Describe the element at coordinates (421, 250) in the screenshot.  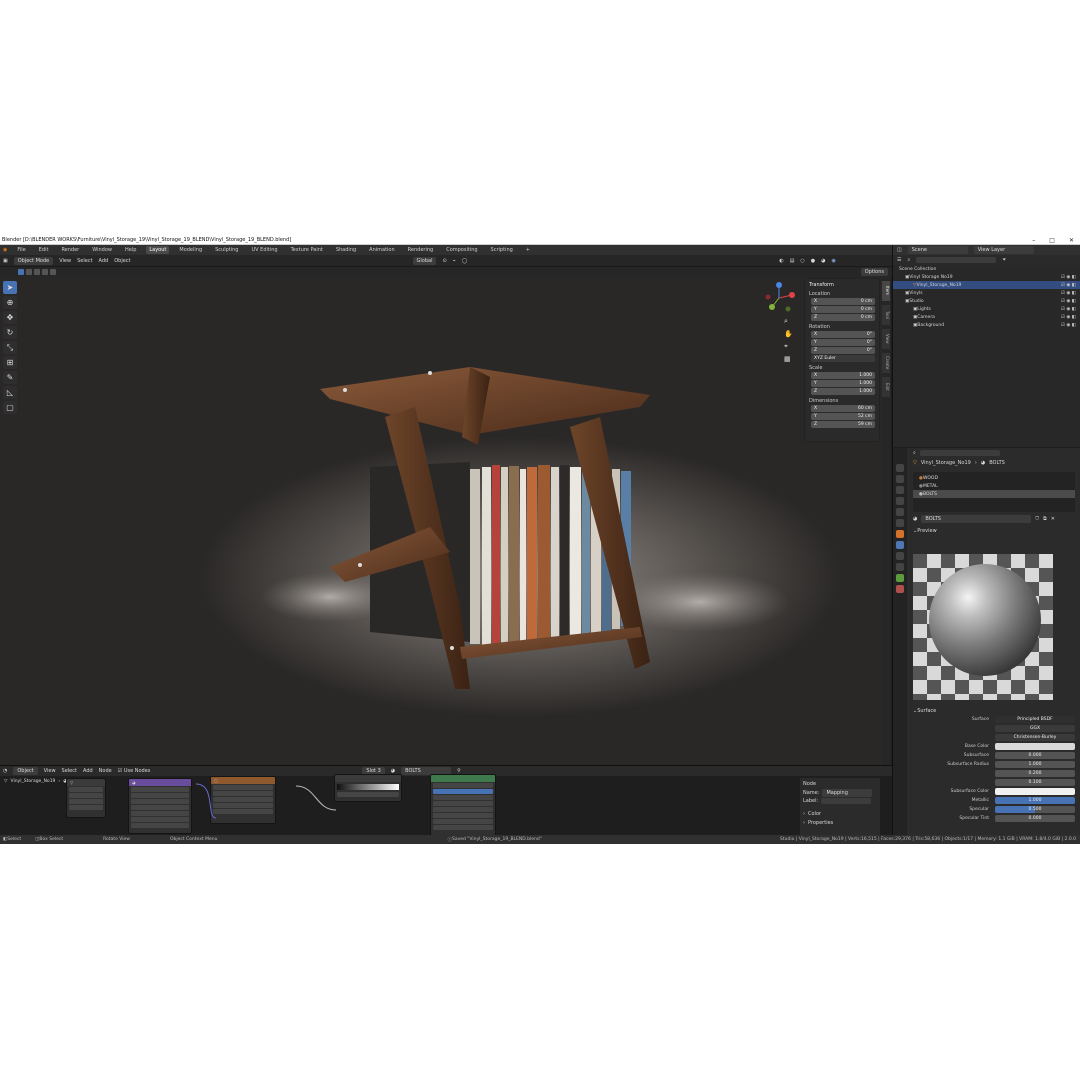
I see `tab-rendering: Rendering` at that location.